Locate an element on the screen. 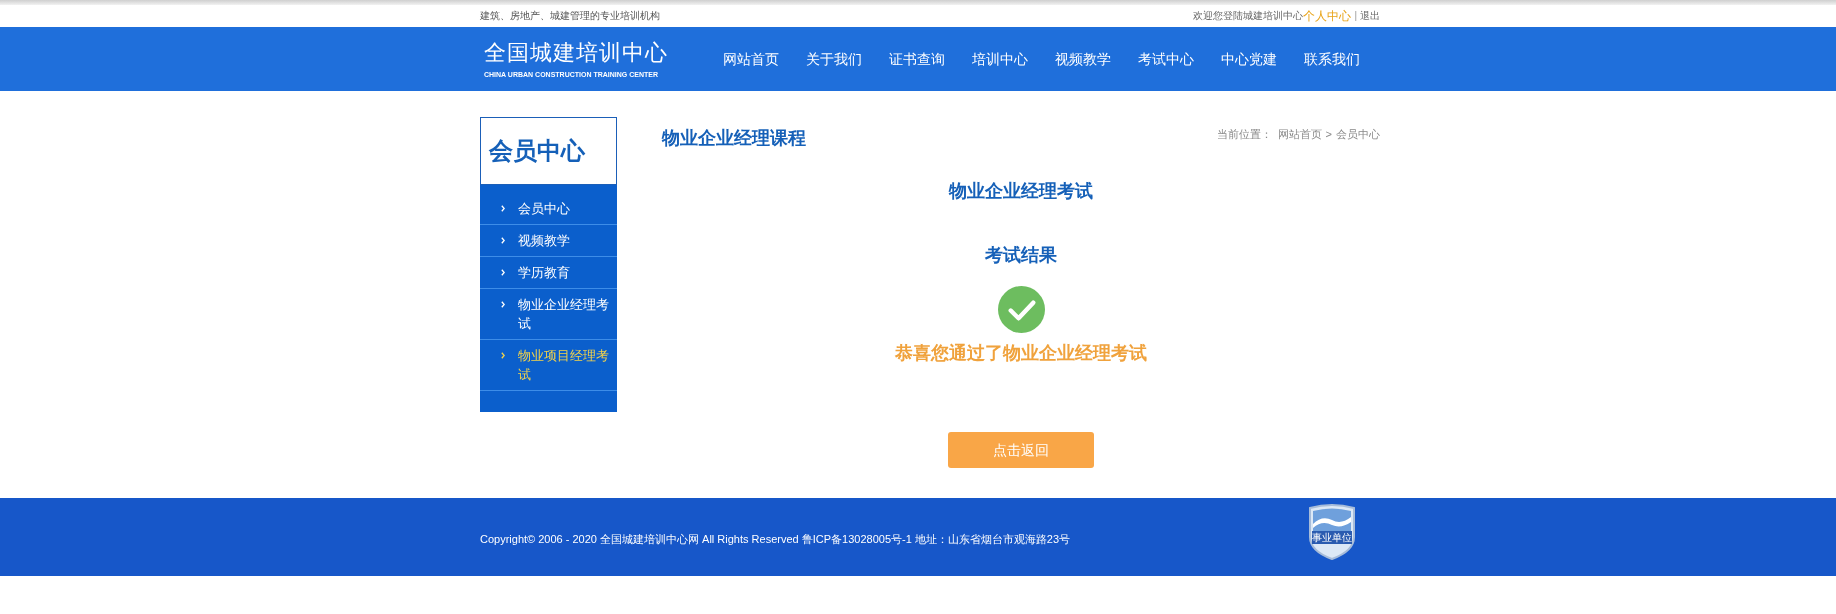  breadcrumb-label: 当前位置： is located at coordinates (1244, 134).